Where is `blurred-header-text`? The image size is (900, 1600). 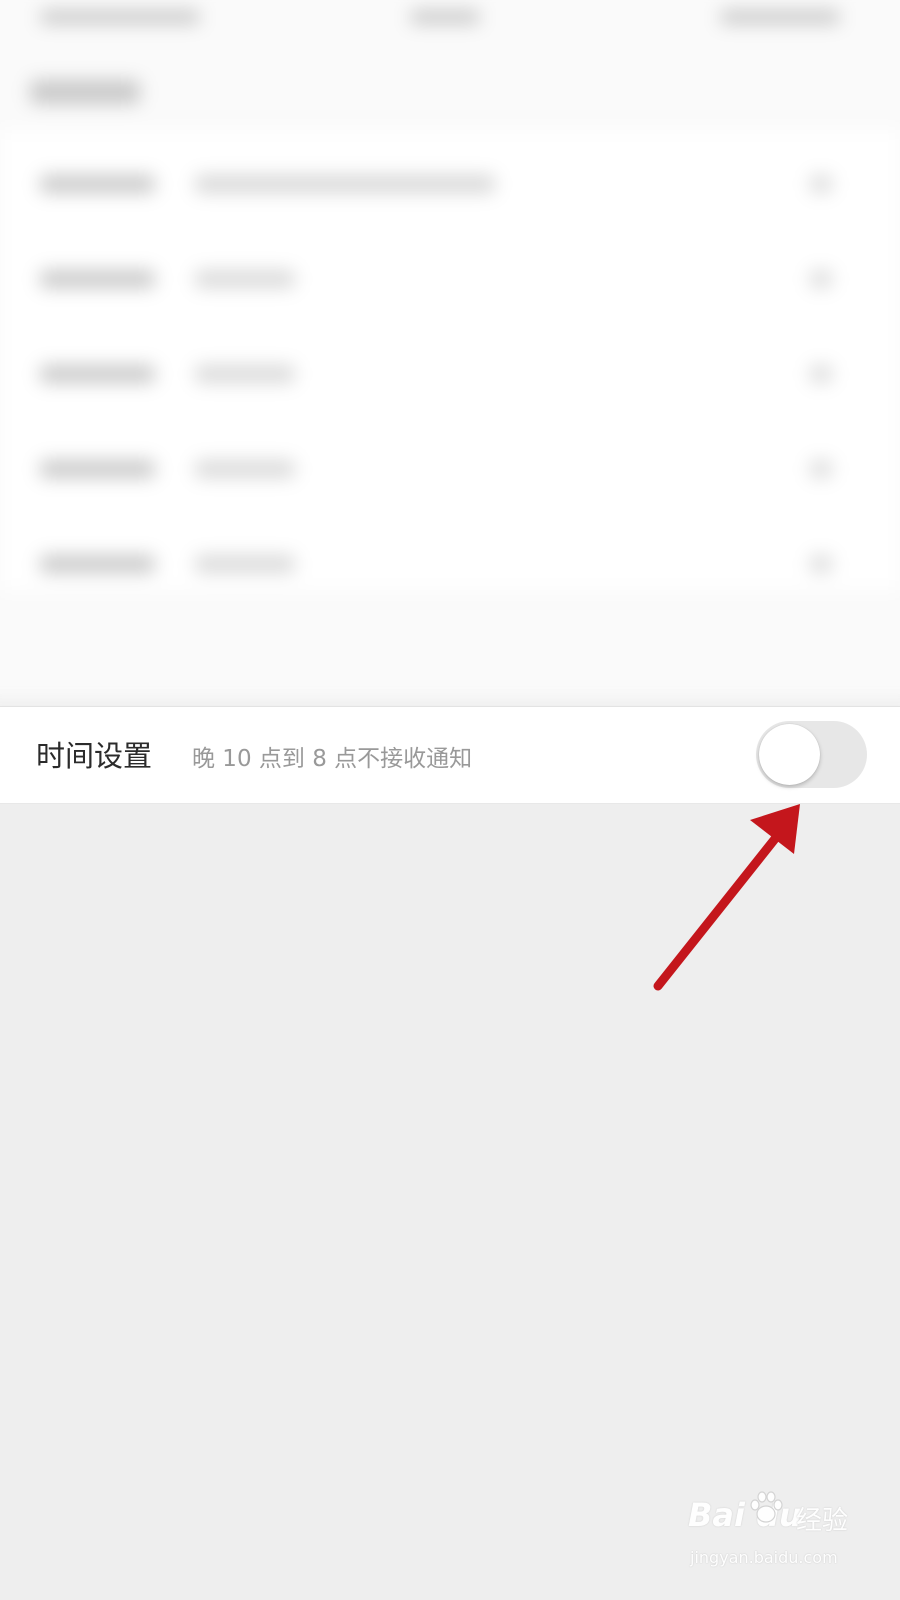 blurred-header-text is located at coordinates (85, 92).